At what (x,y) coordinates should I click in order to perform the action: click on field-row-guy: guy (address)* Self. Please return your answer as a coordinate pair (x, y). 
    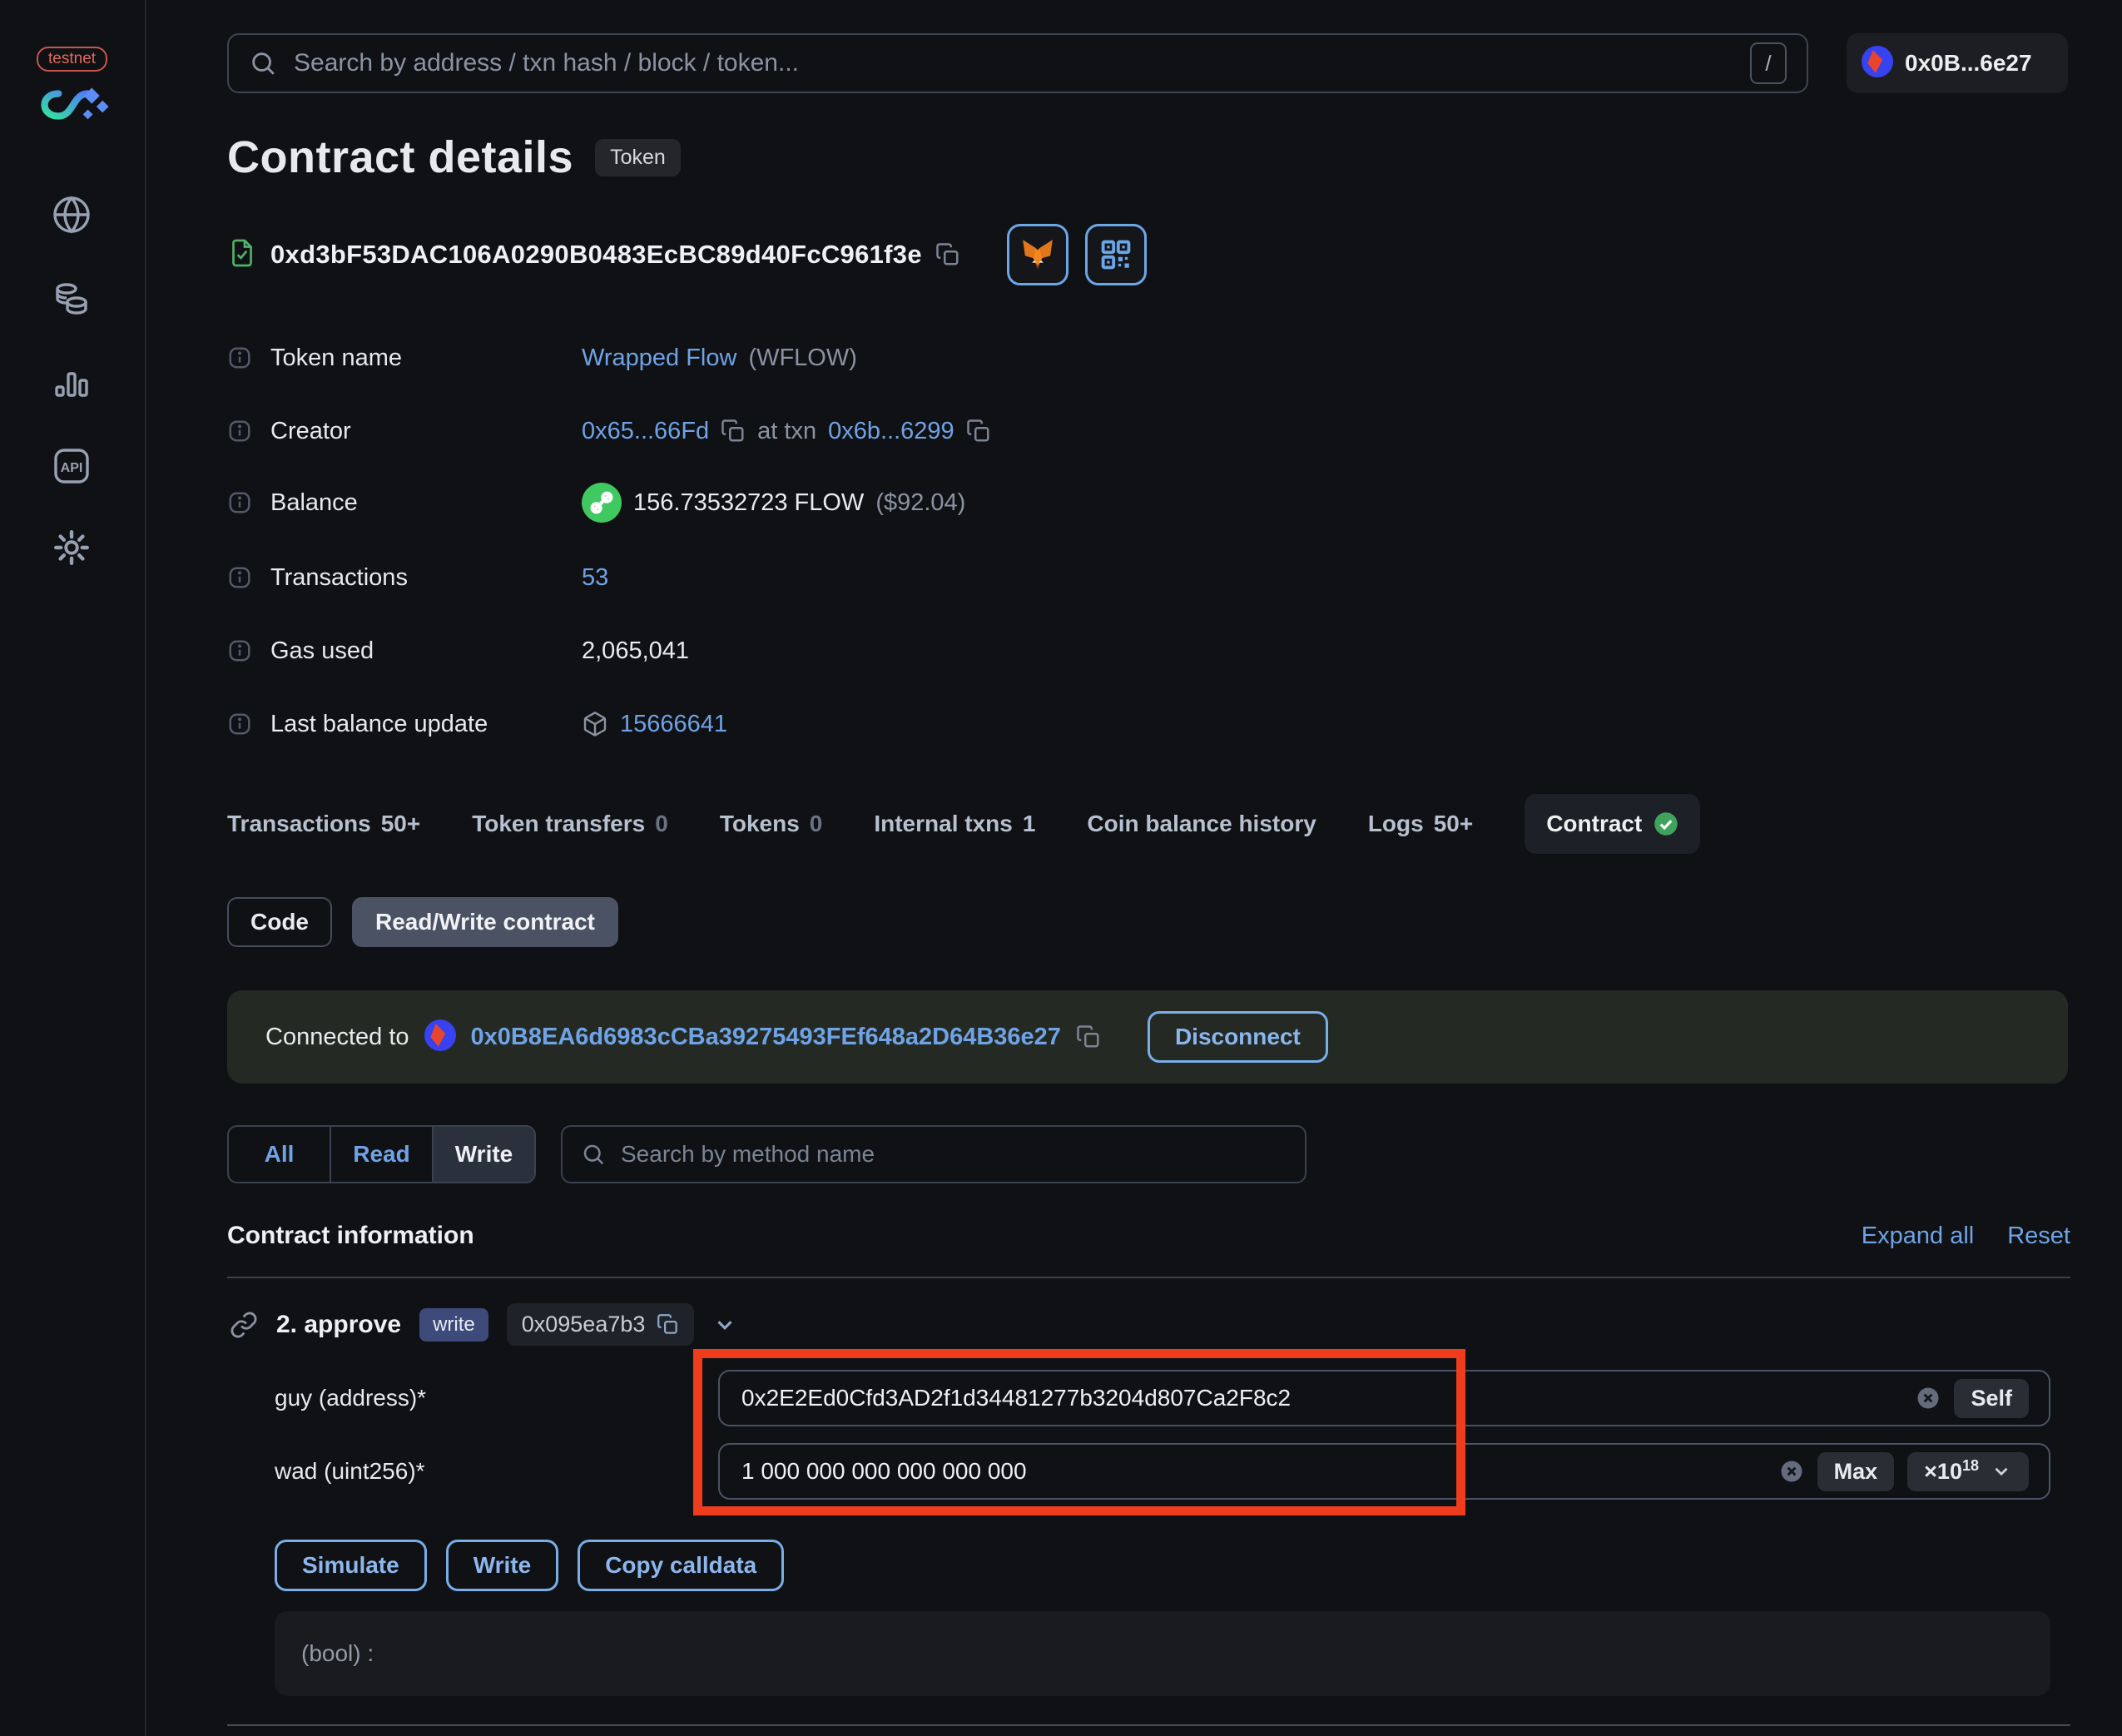
    Looking at the image, I should click on (1162, 1398).